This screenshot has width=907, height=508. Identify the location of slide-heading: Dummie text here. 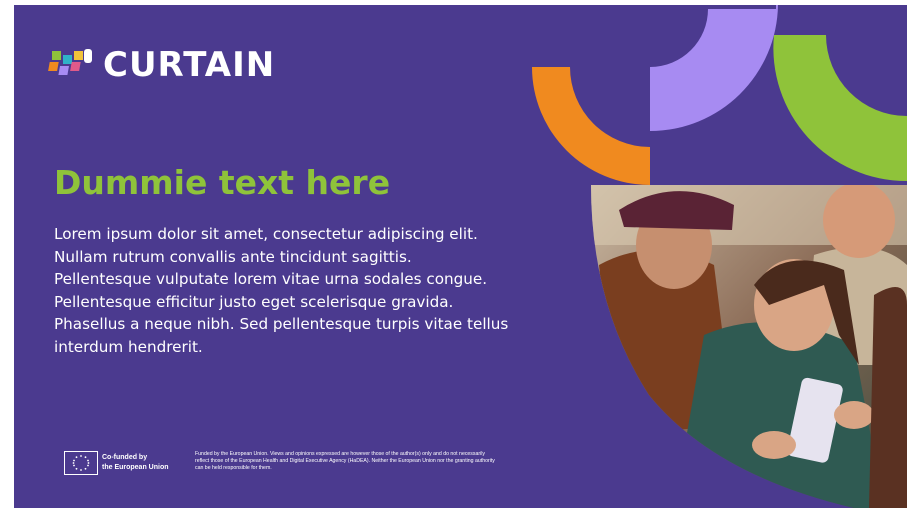
(222, 182).